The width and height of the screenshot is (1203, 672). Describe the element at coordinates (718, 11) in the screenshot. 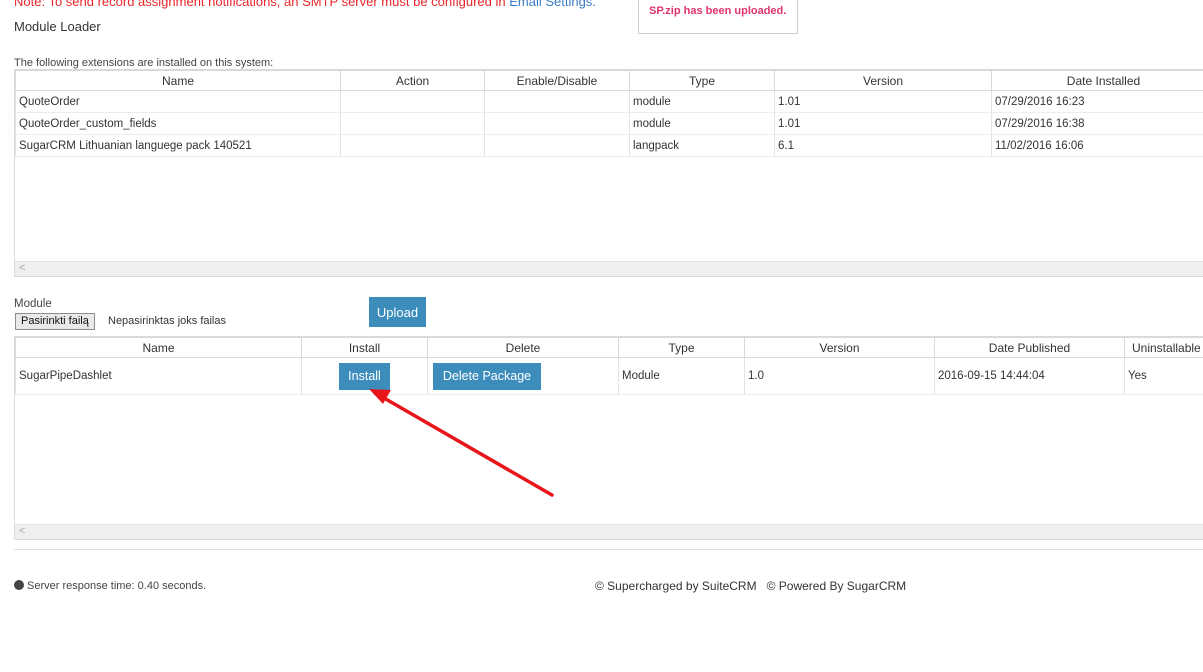

I see `upload-message: SP.zip has been uploaded.` at that location.